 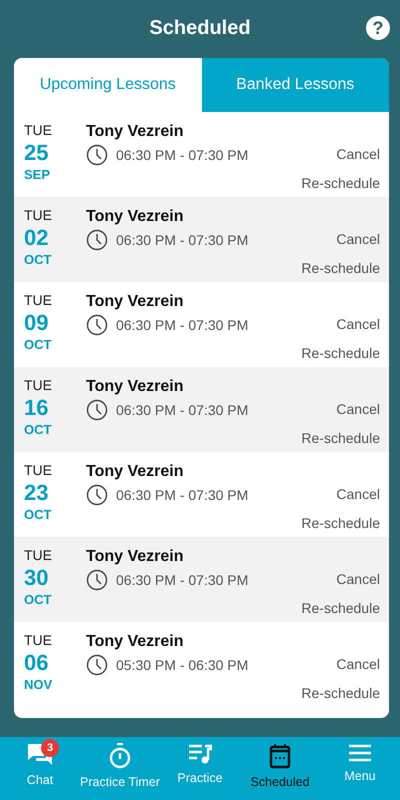 I want to click on page-title: Scheduled, so click(x=200, y=28).